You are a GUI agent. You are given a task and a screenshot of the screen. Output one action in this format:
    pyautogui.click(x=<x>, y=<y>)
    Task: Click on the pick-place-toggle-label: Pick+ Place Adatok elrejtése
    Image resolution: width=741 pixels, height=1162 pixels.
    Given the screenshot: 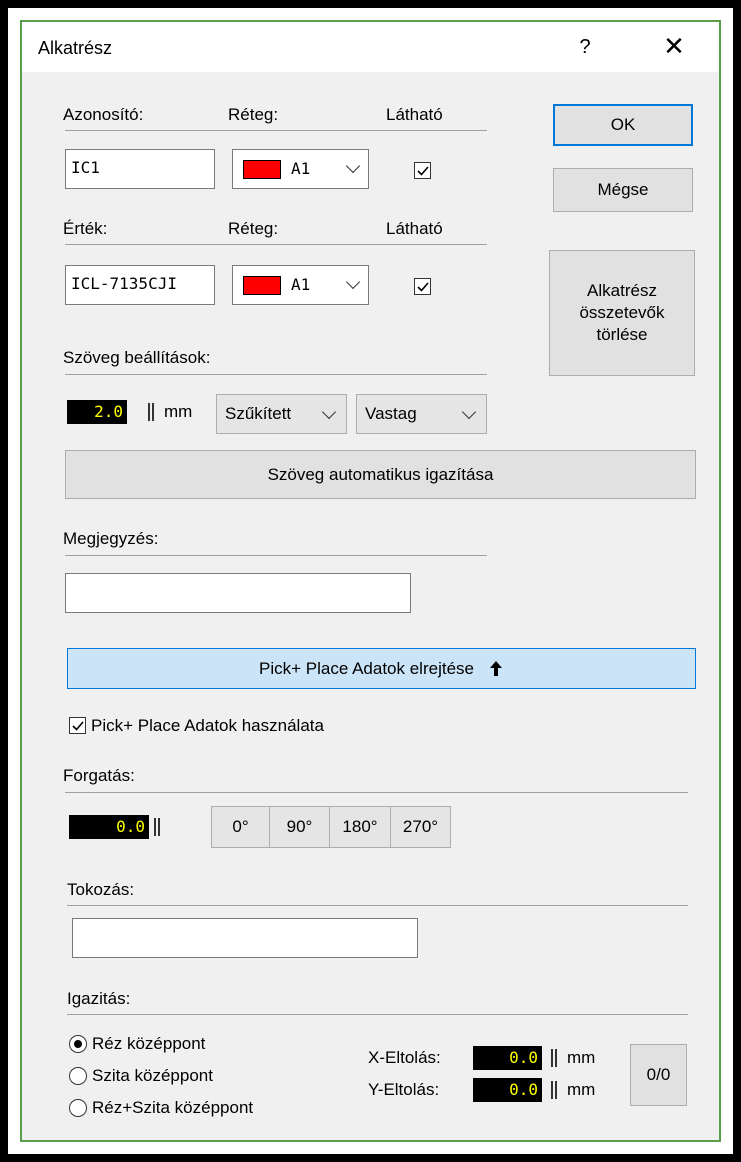 What is the action you would take?
    pyautogui.click(x=366, y=668)
    